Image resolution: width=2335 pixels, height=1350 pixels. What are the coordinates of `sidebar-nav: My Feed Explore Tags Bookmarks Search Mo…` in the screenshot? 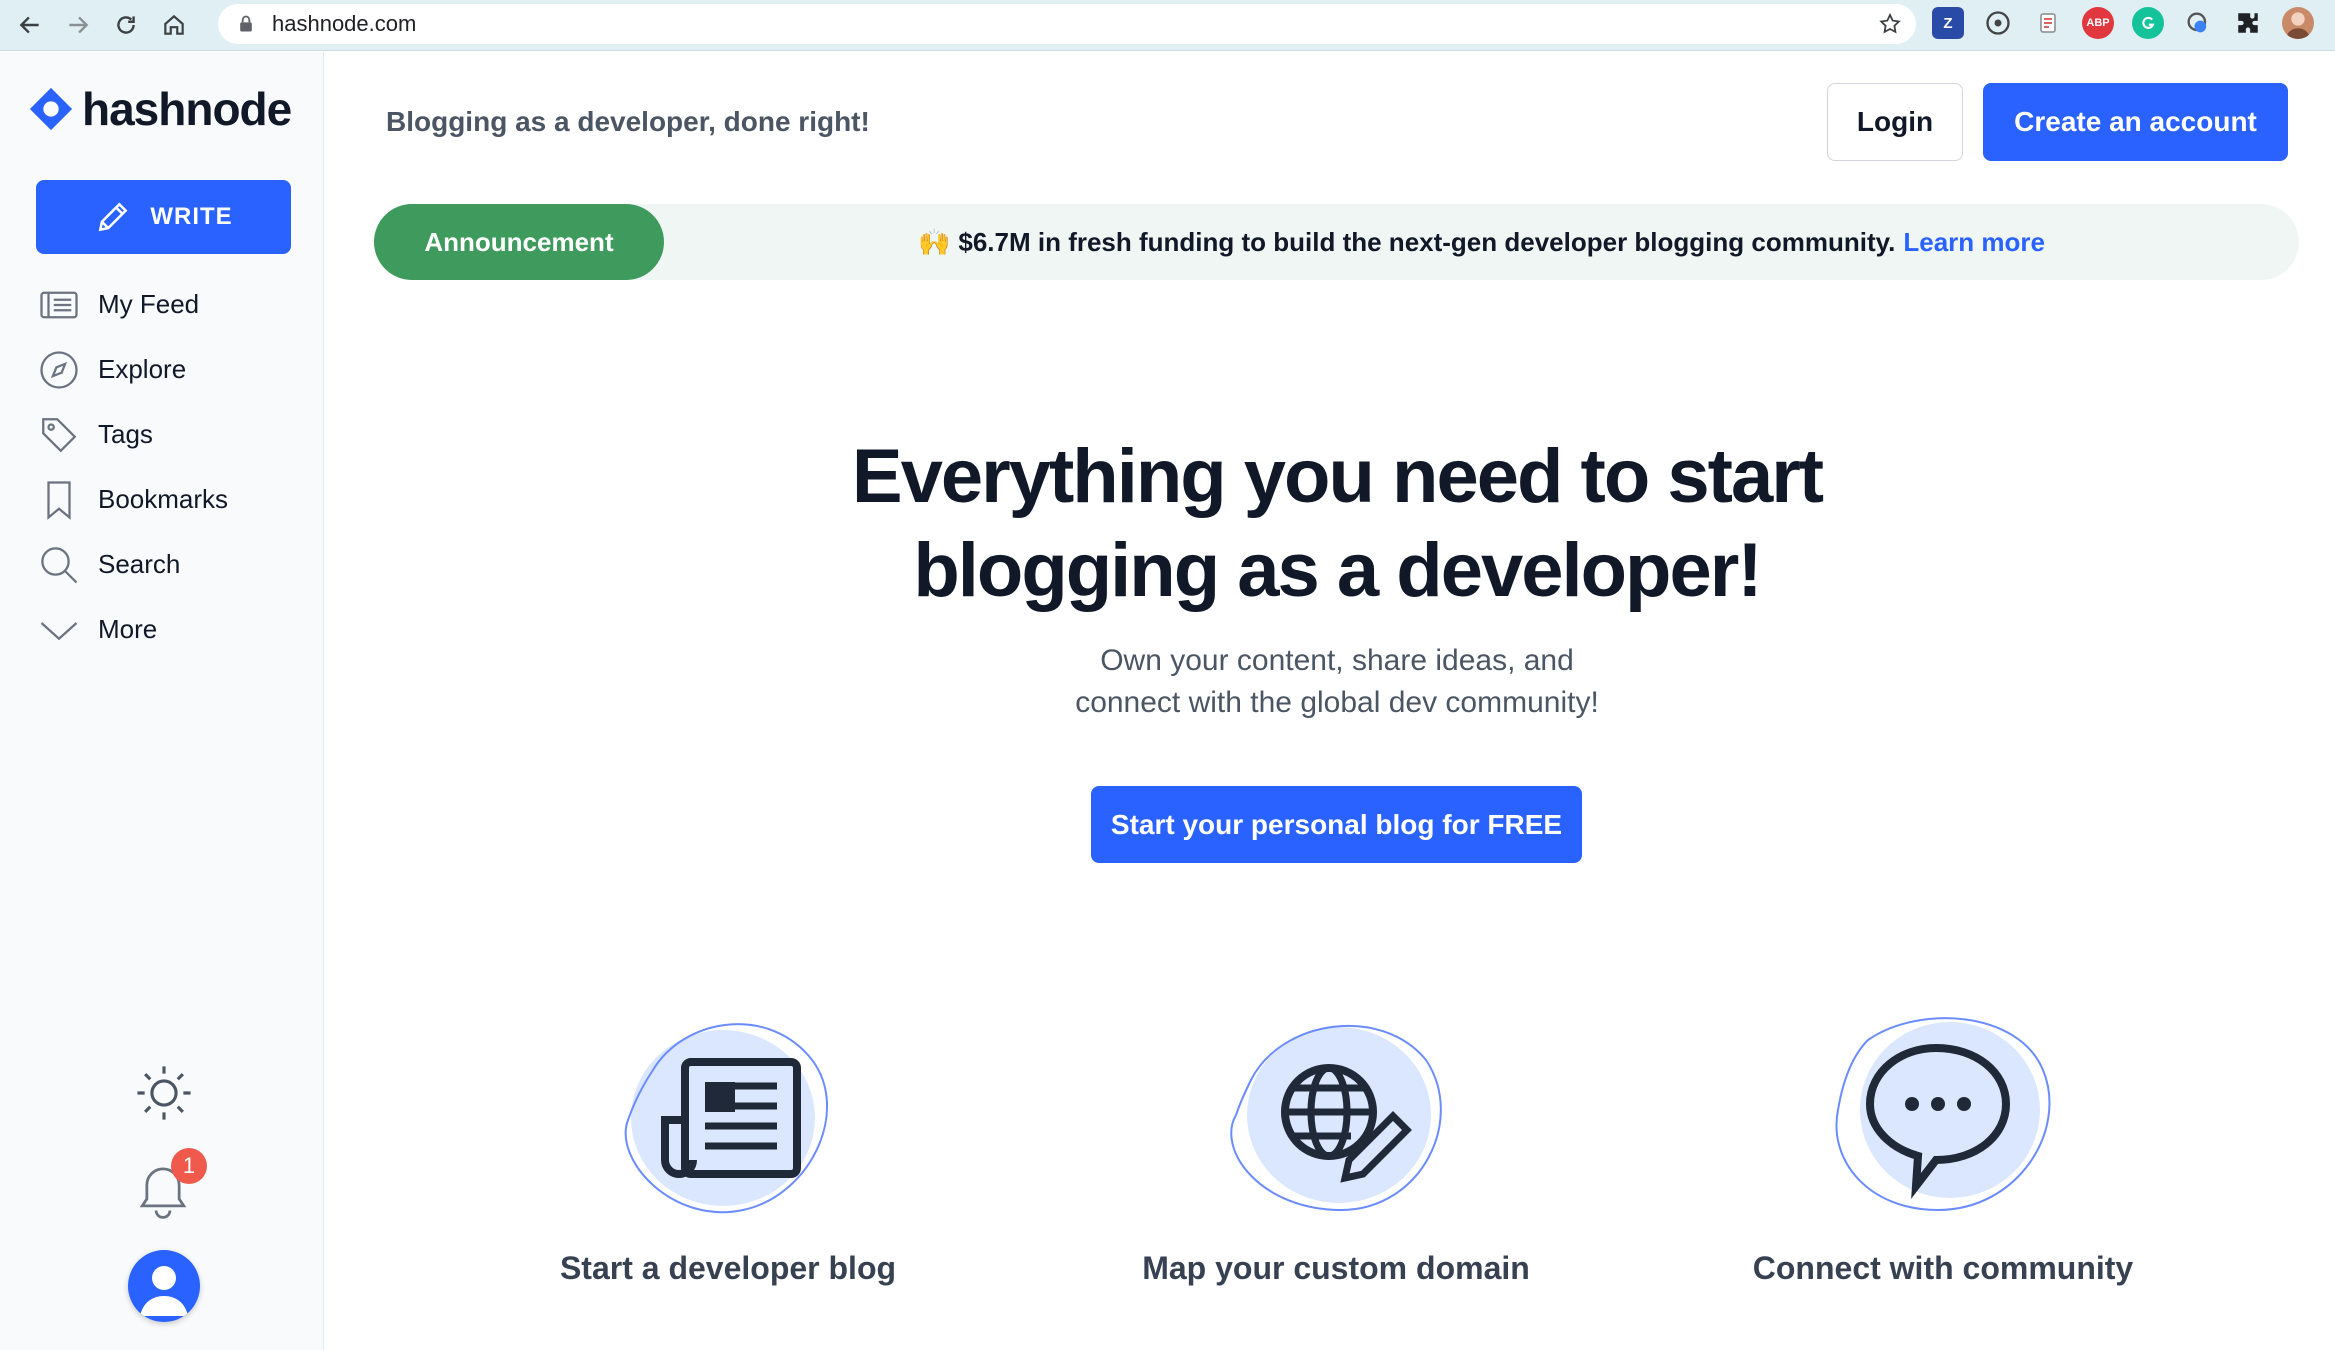 It's located at (133, 467).